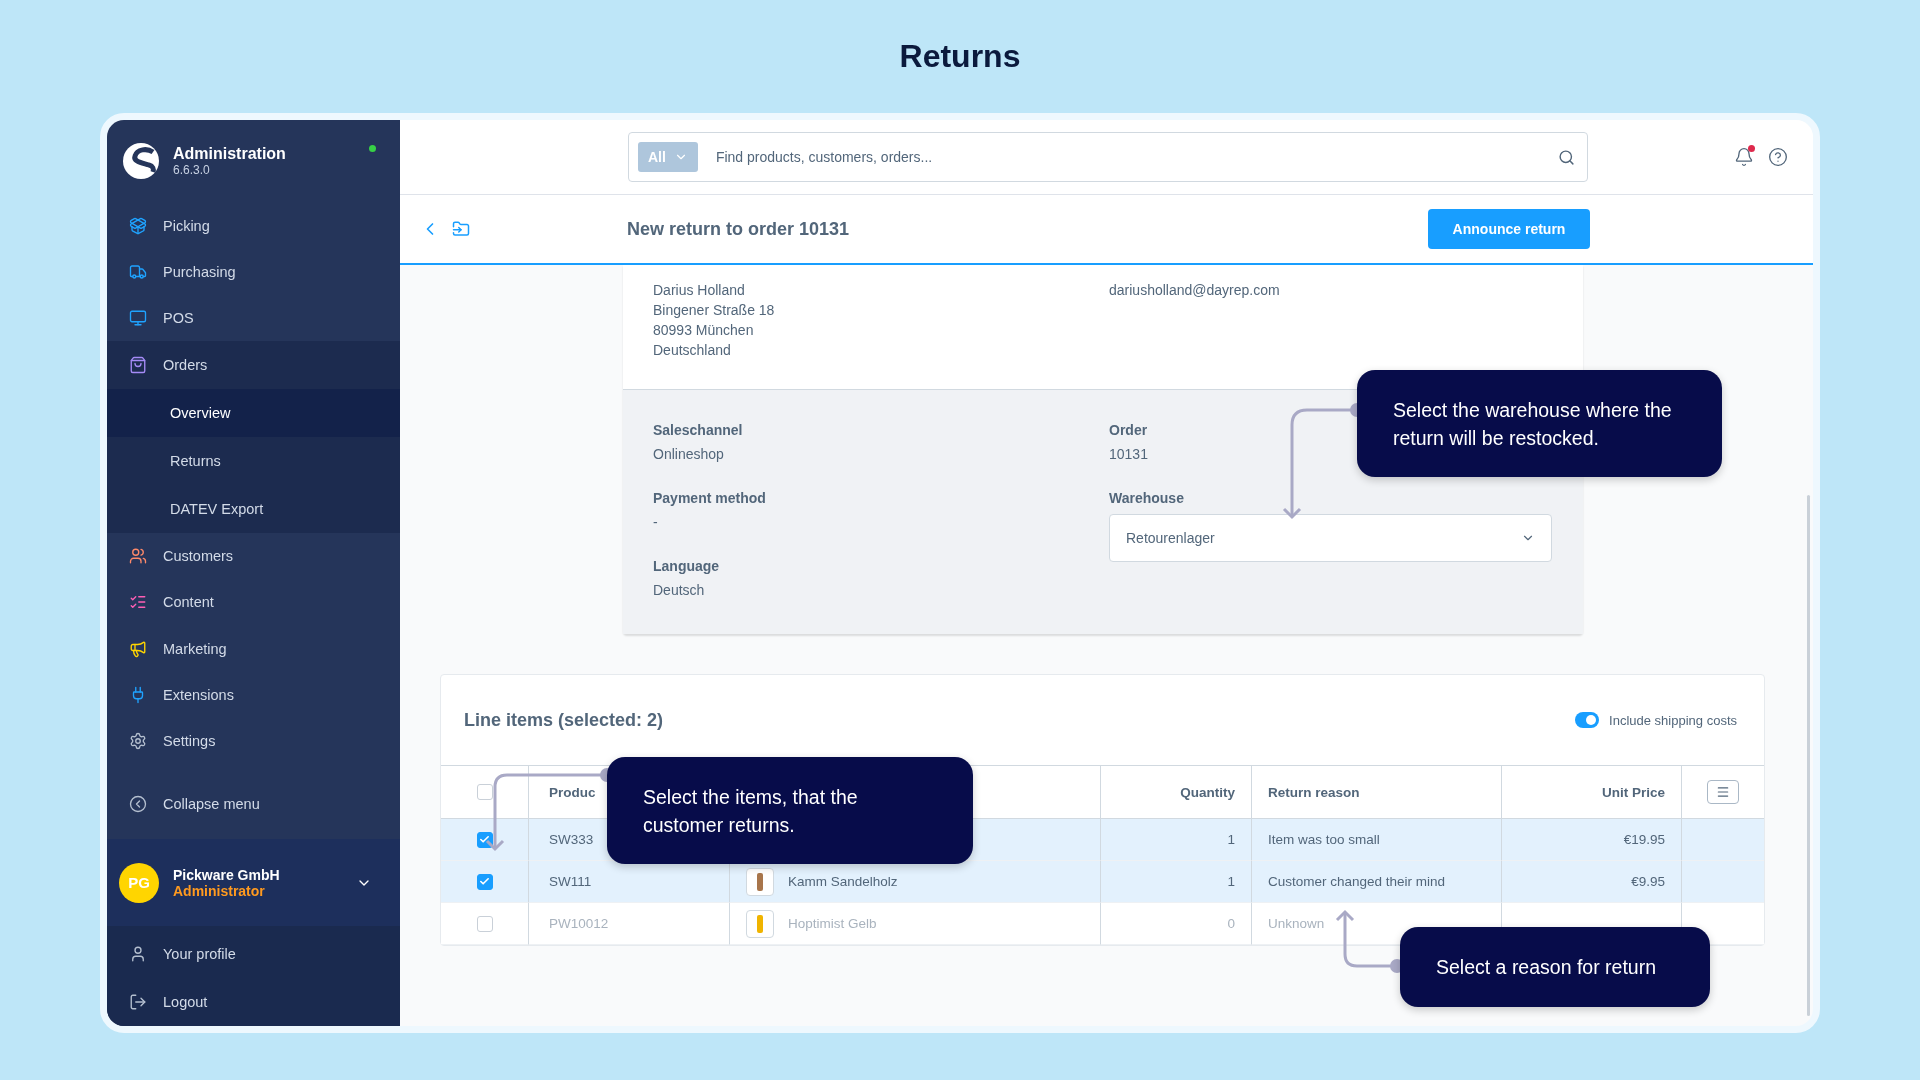  Describe the element at coordinates (1194, 290) in the screenshot. I see `email-text: dariusholland@dayrep.com` at that location.